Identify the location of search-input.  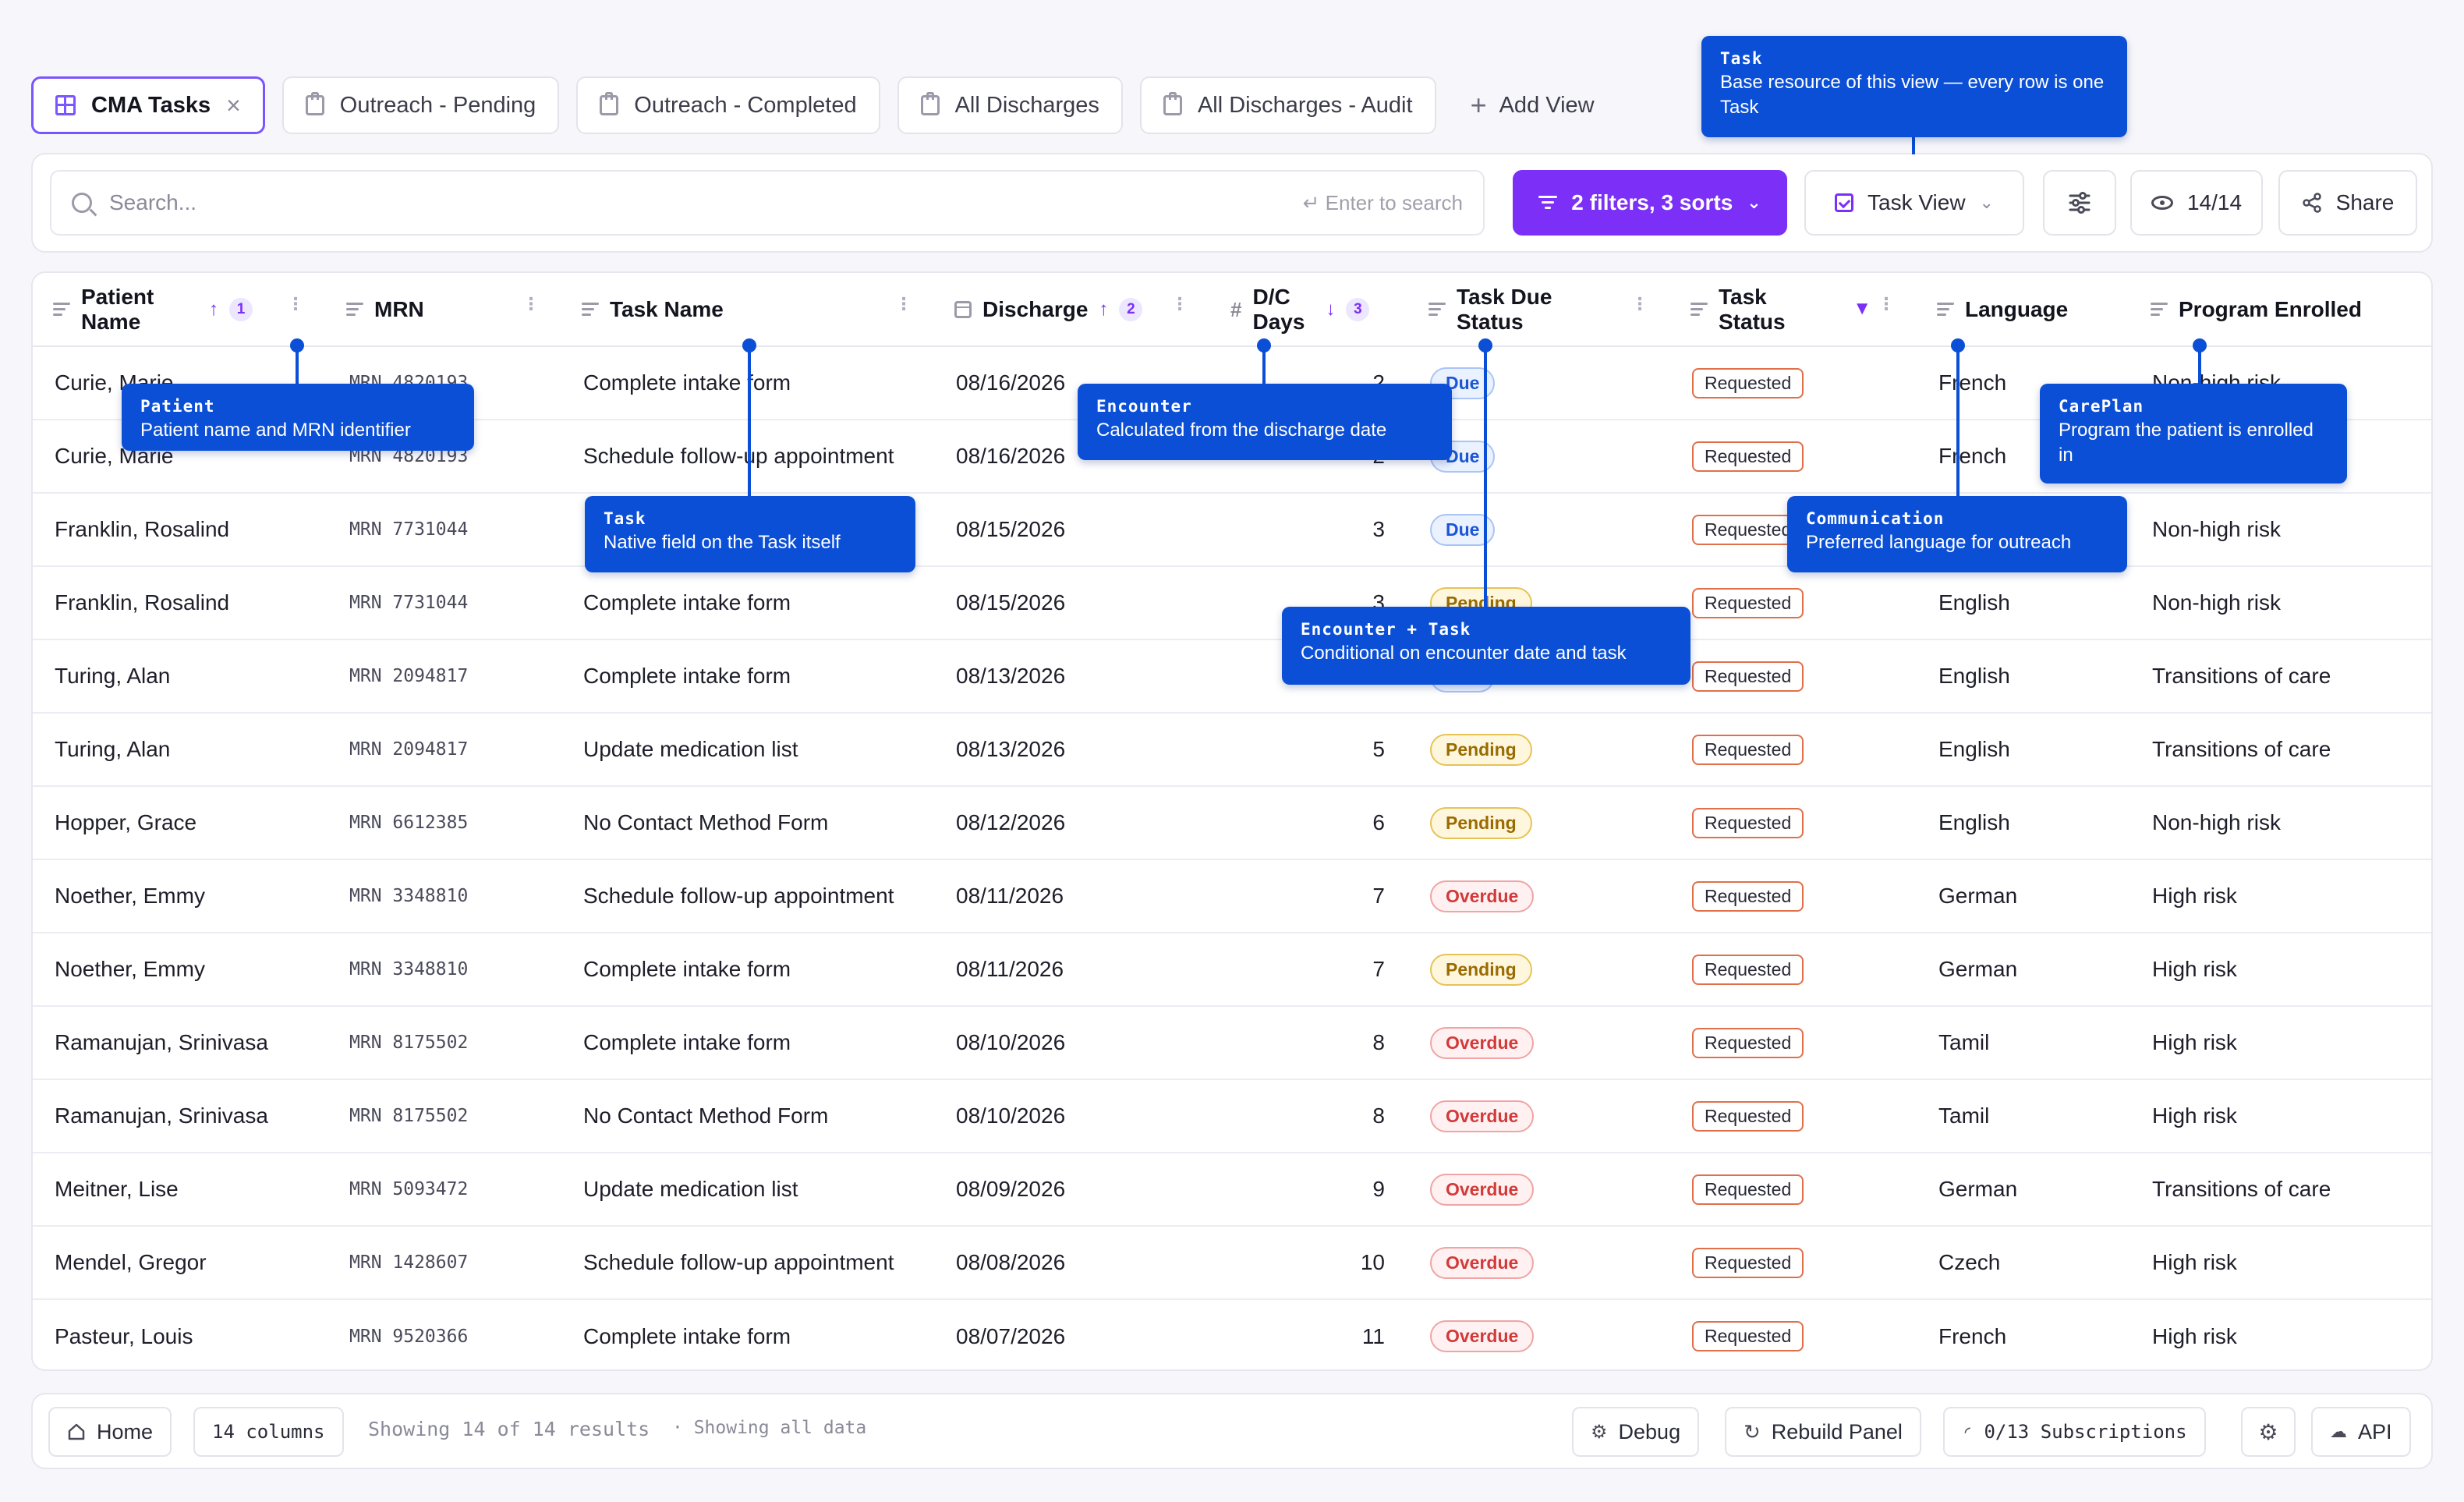
(697, 202).